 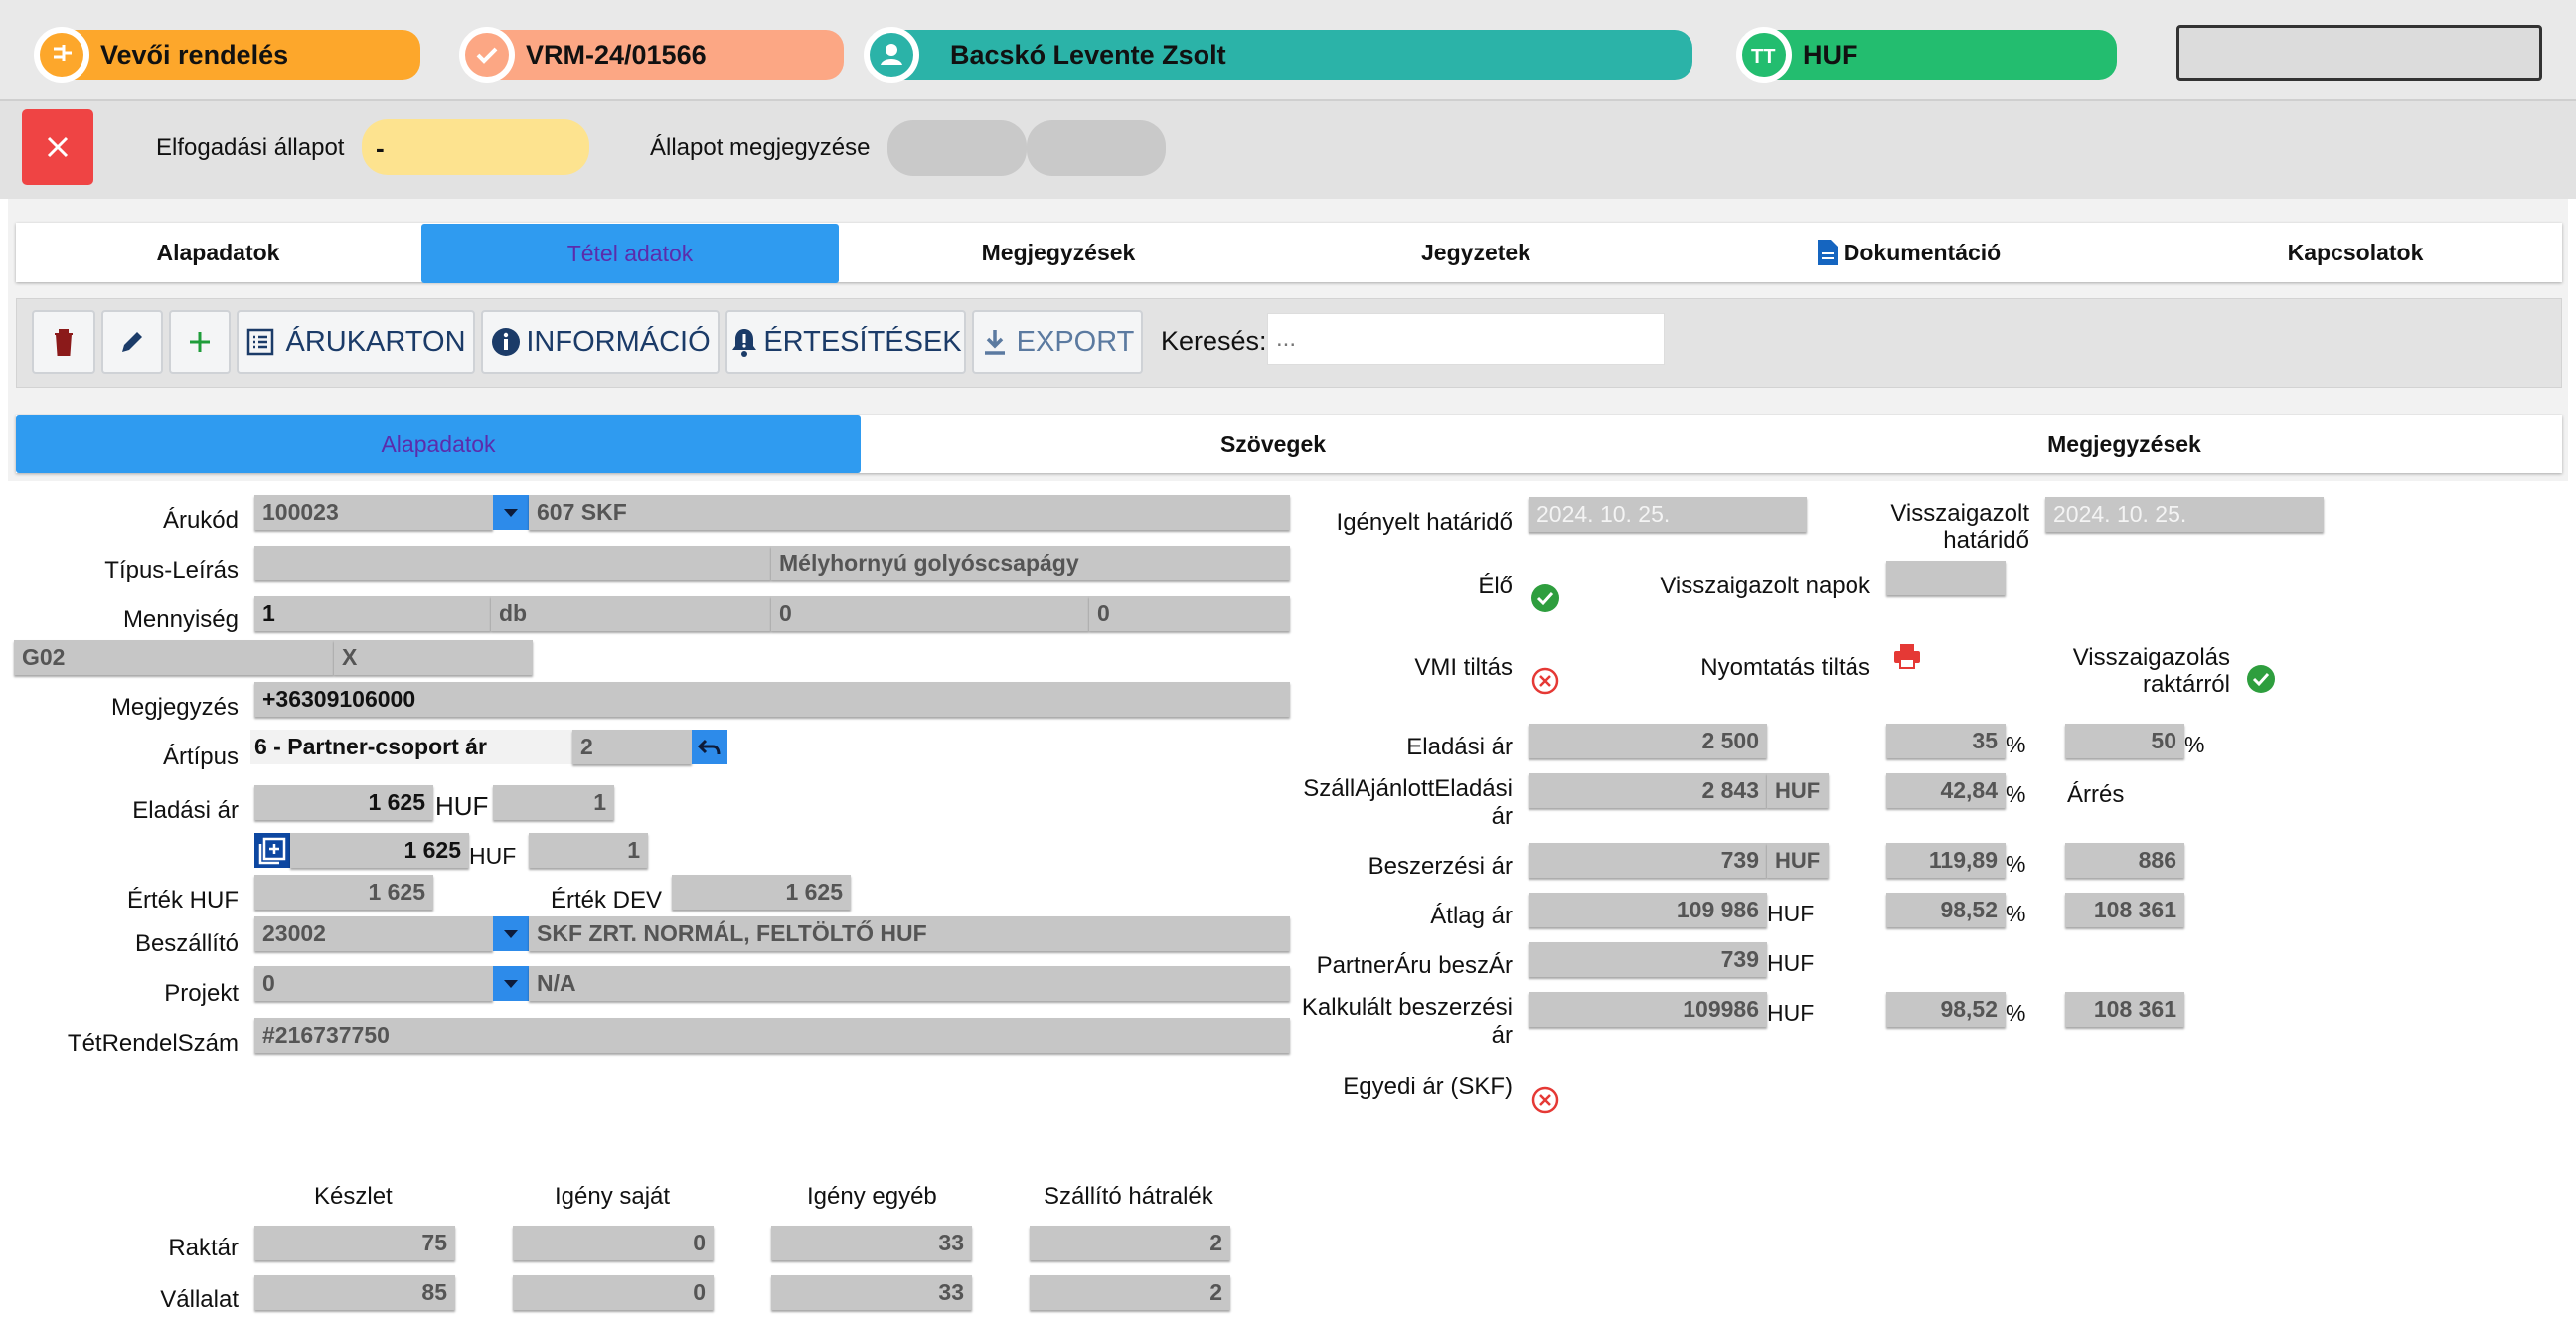 I want to click on chevron-down-icon, so click(x=511, y=983).